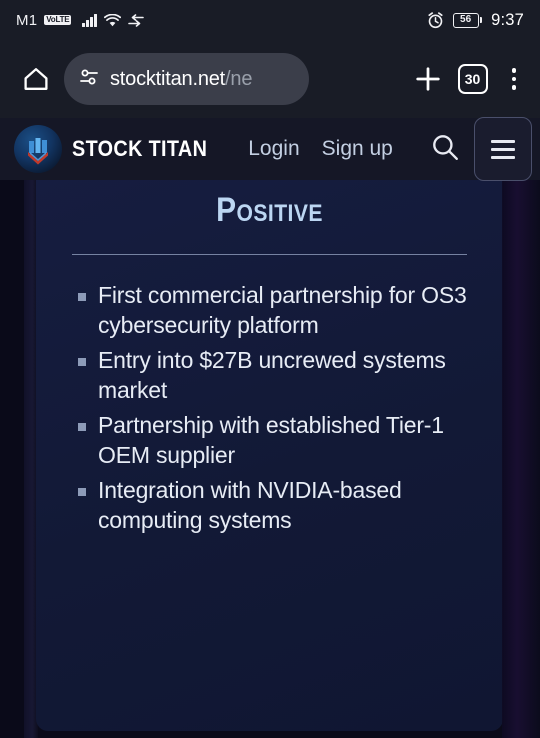 Image resolution: width=540 pixels, height=738 pixels. I want to click on signup-link: Sign up, so click(357, 149).